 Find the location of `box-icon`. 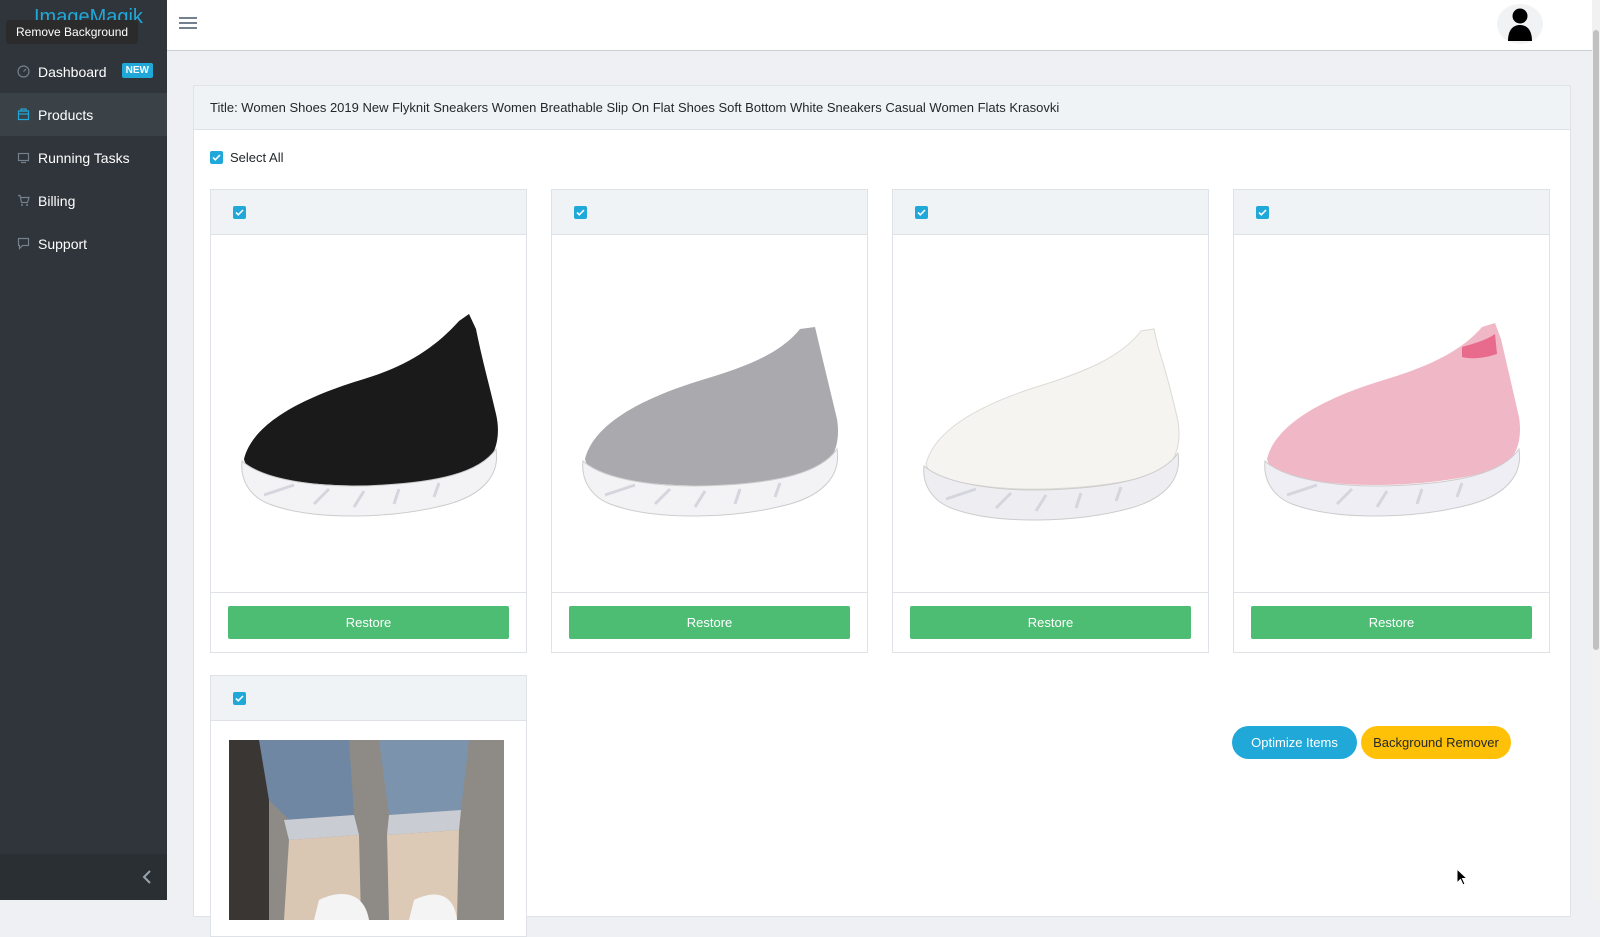

box-icon is located at coordinates (23, 115).